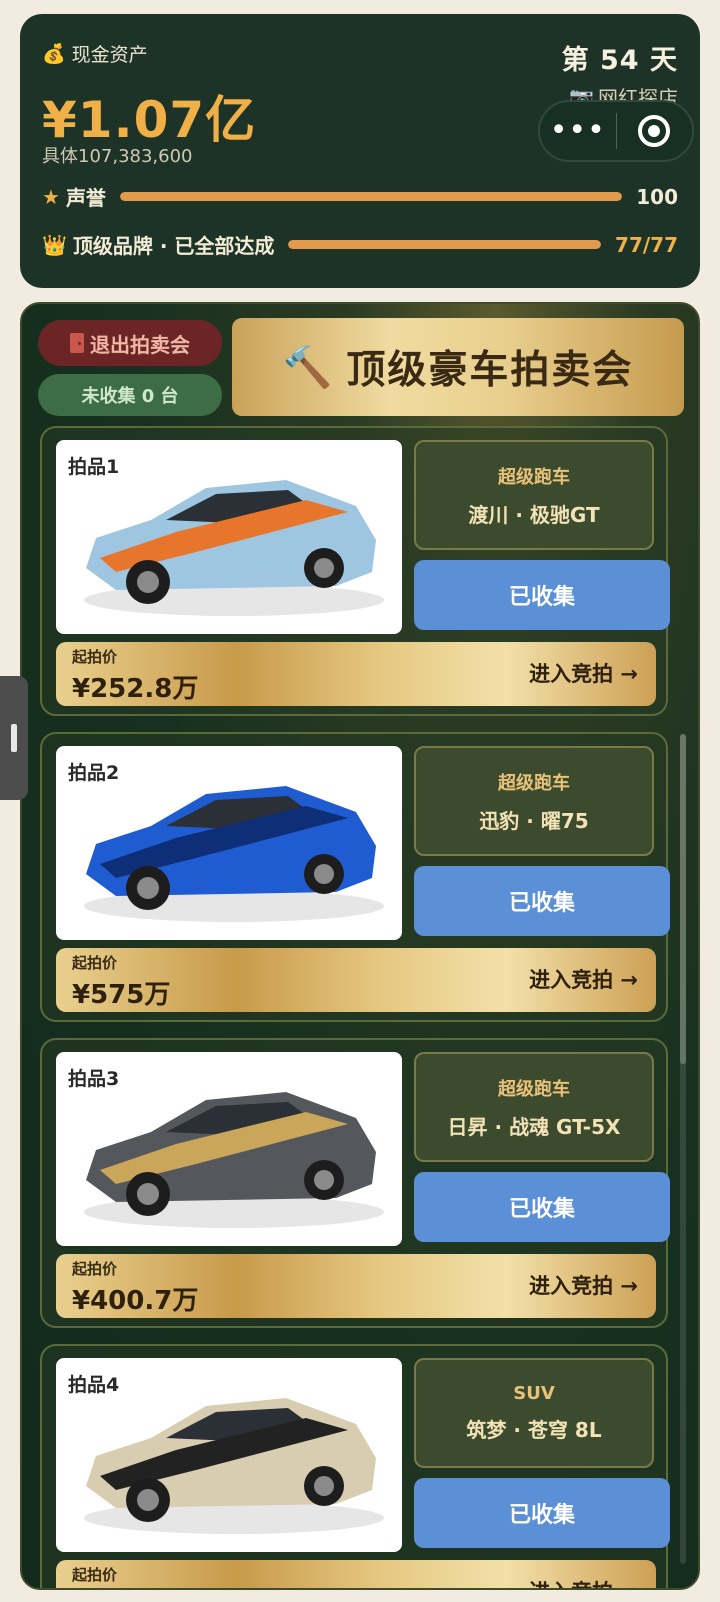 The width and height of the screenshot is (720, 1602). I want to click on more-dots-icon: •••, so click(577, 130).